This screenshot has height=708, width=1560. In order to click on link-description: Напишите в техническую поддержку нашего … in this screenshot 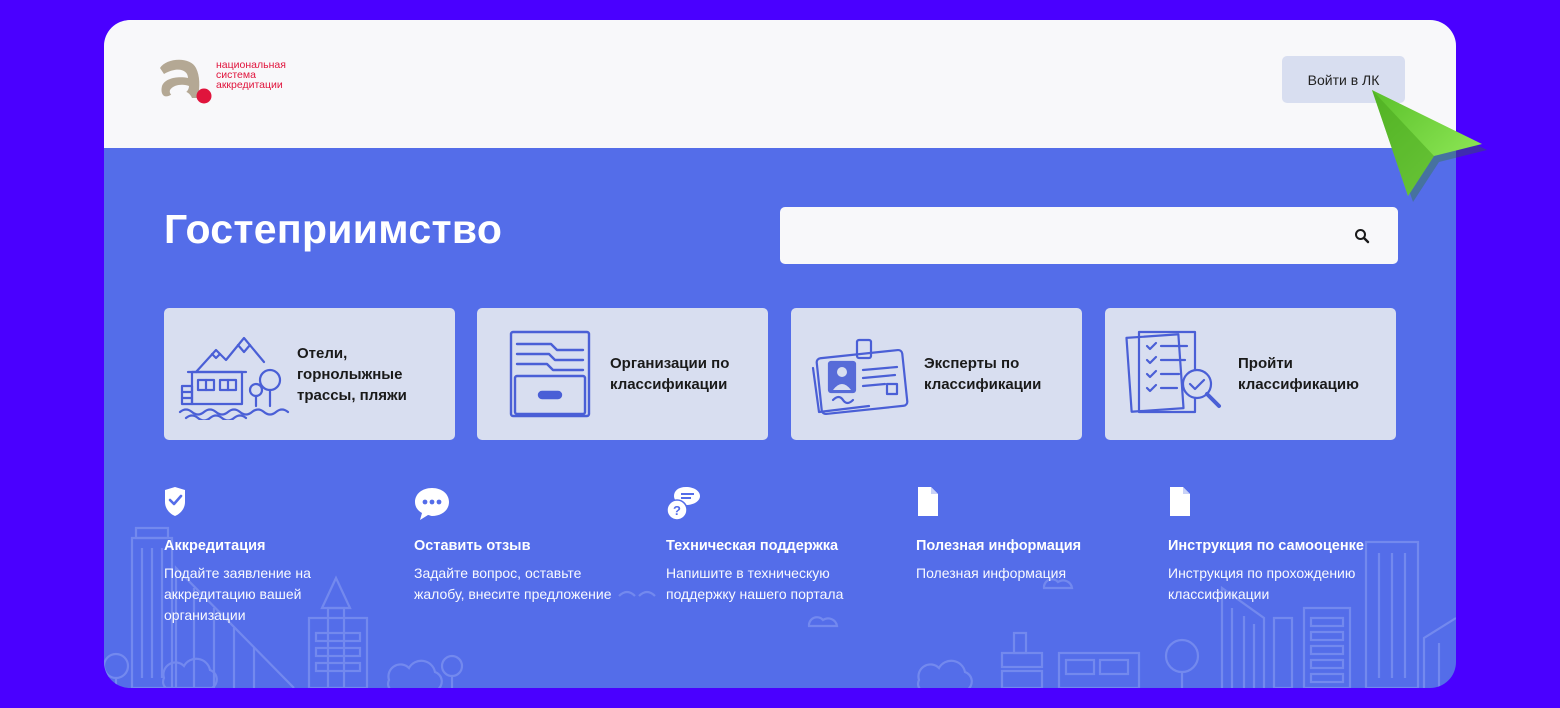, I will do `click(755, 583)`.